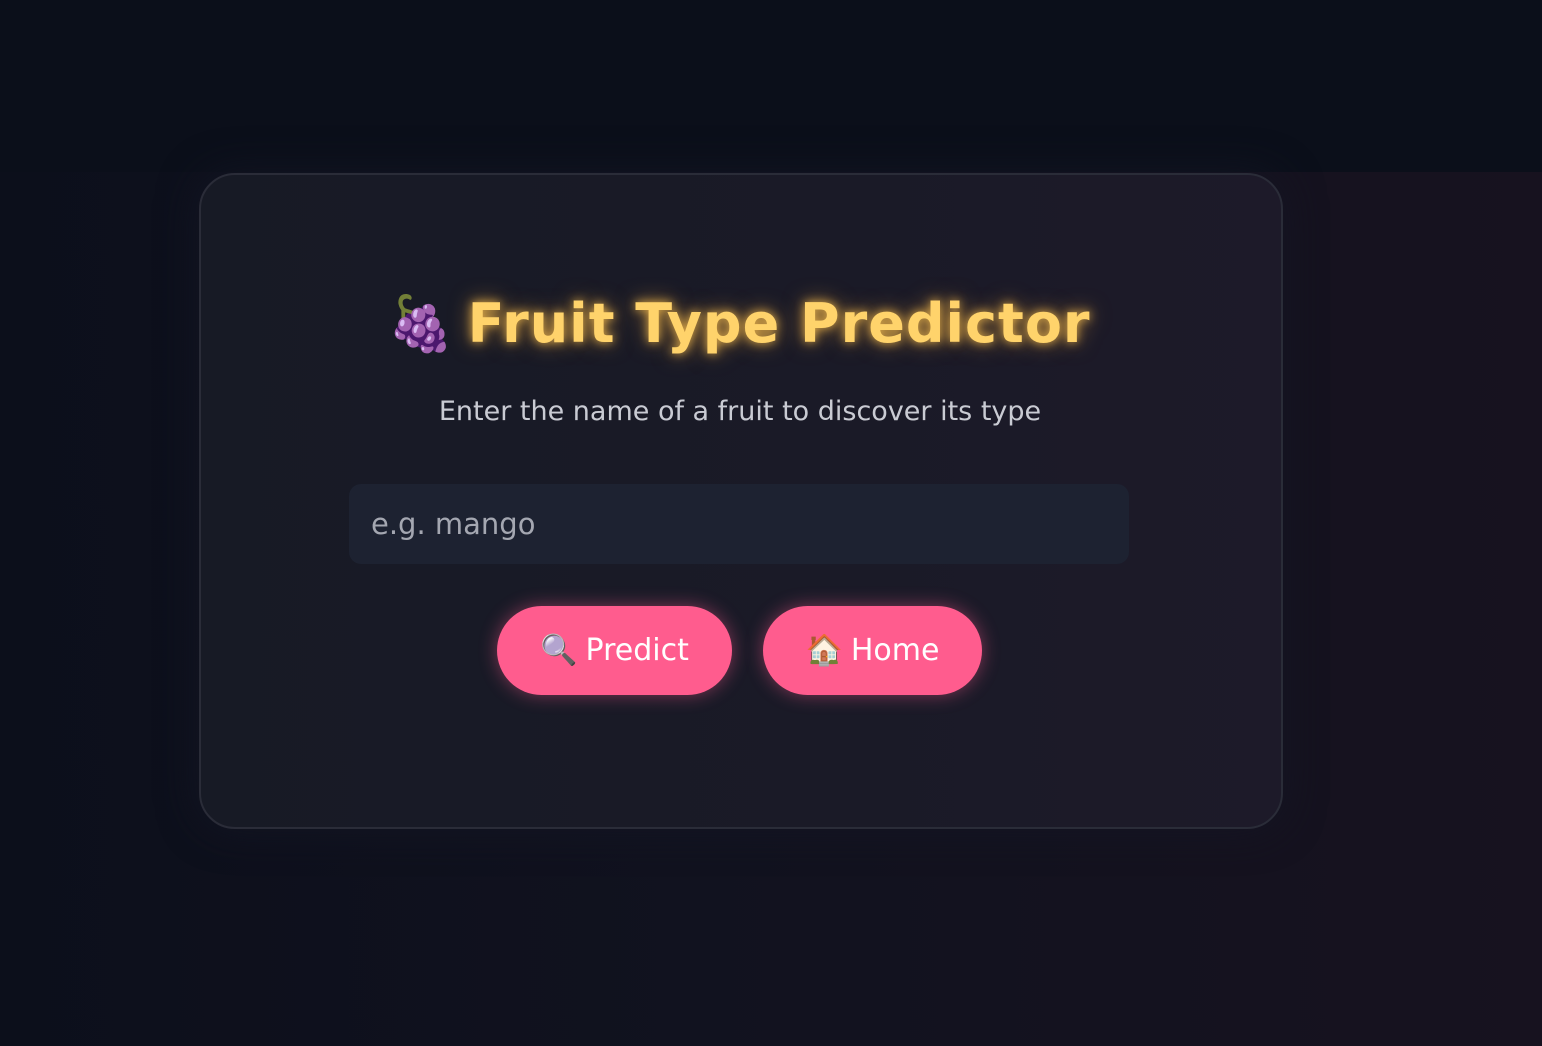 The height and width of the screenshot is (1046, 1542). Describe the element at coordinates (421, 323) in the screenshot. I see `grapes-icon: 🍇` at that location.